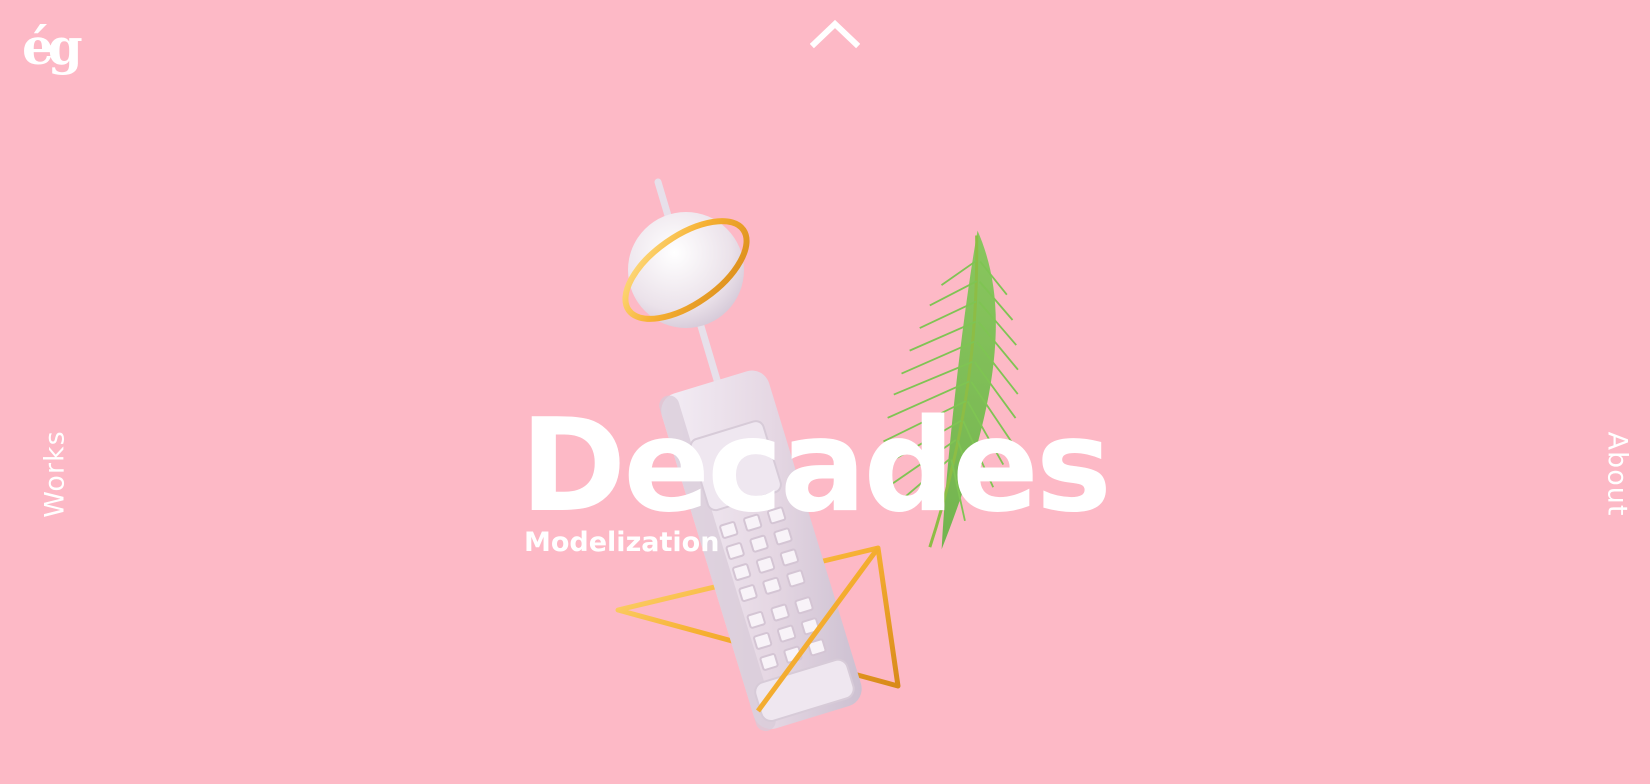 The width and height of the screenshot is (1650, 784). What do you see at coordinates (1617, 474) in the screenshot?
I see `nav-link-about: About` at bounding box center [1617, 474].